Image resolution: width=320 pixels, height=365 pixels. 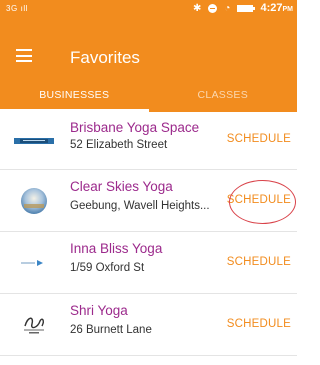 What do you see at coordinates (148, 58) in the screenshot?
I see `app-bar: Favorites` at bounding box center [148, 58].